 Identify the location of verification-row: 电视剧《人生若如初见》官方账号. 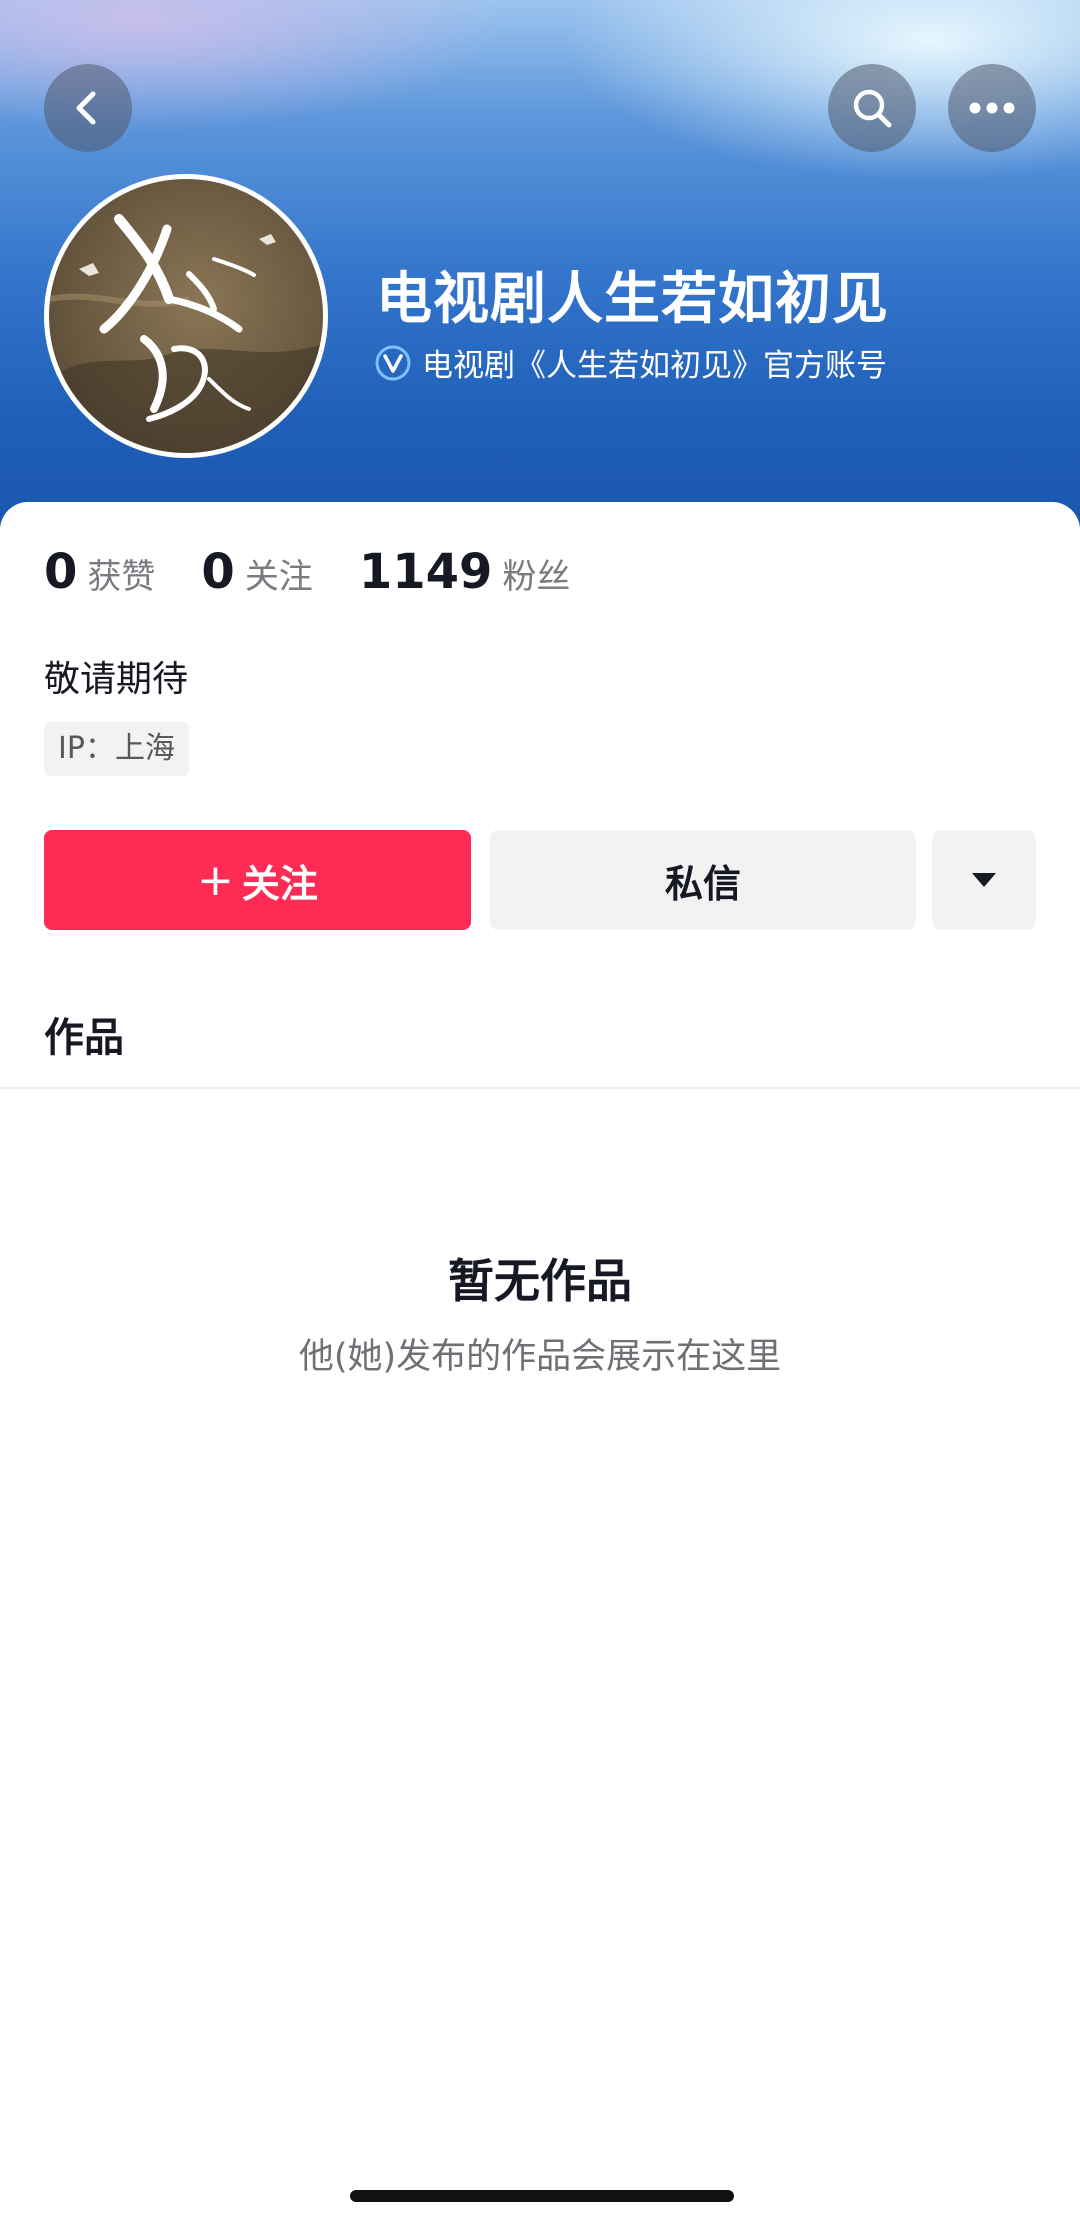
(630, 362).